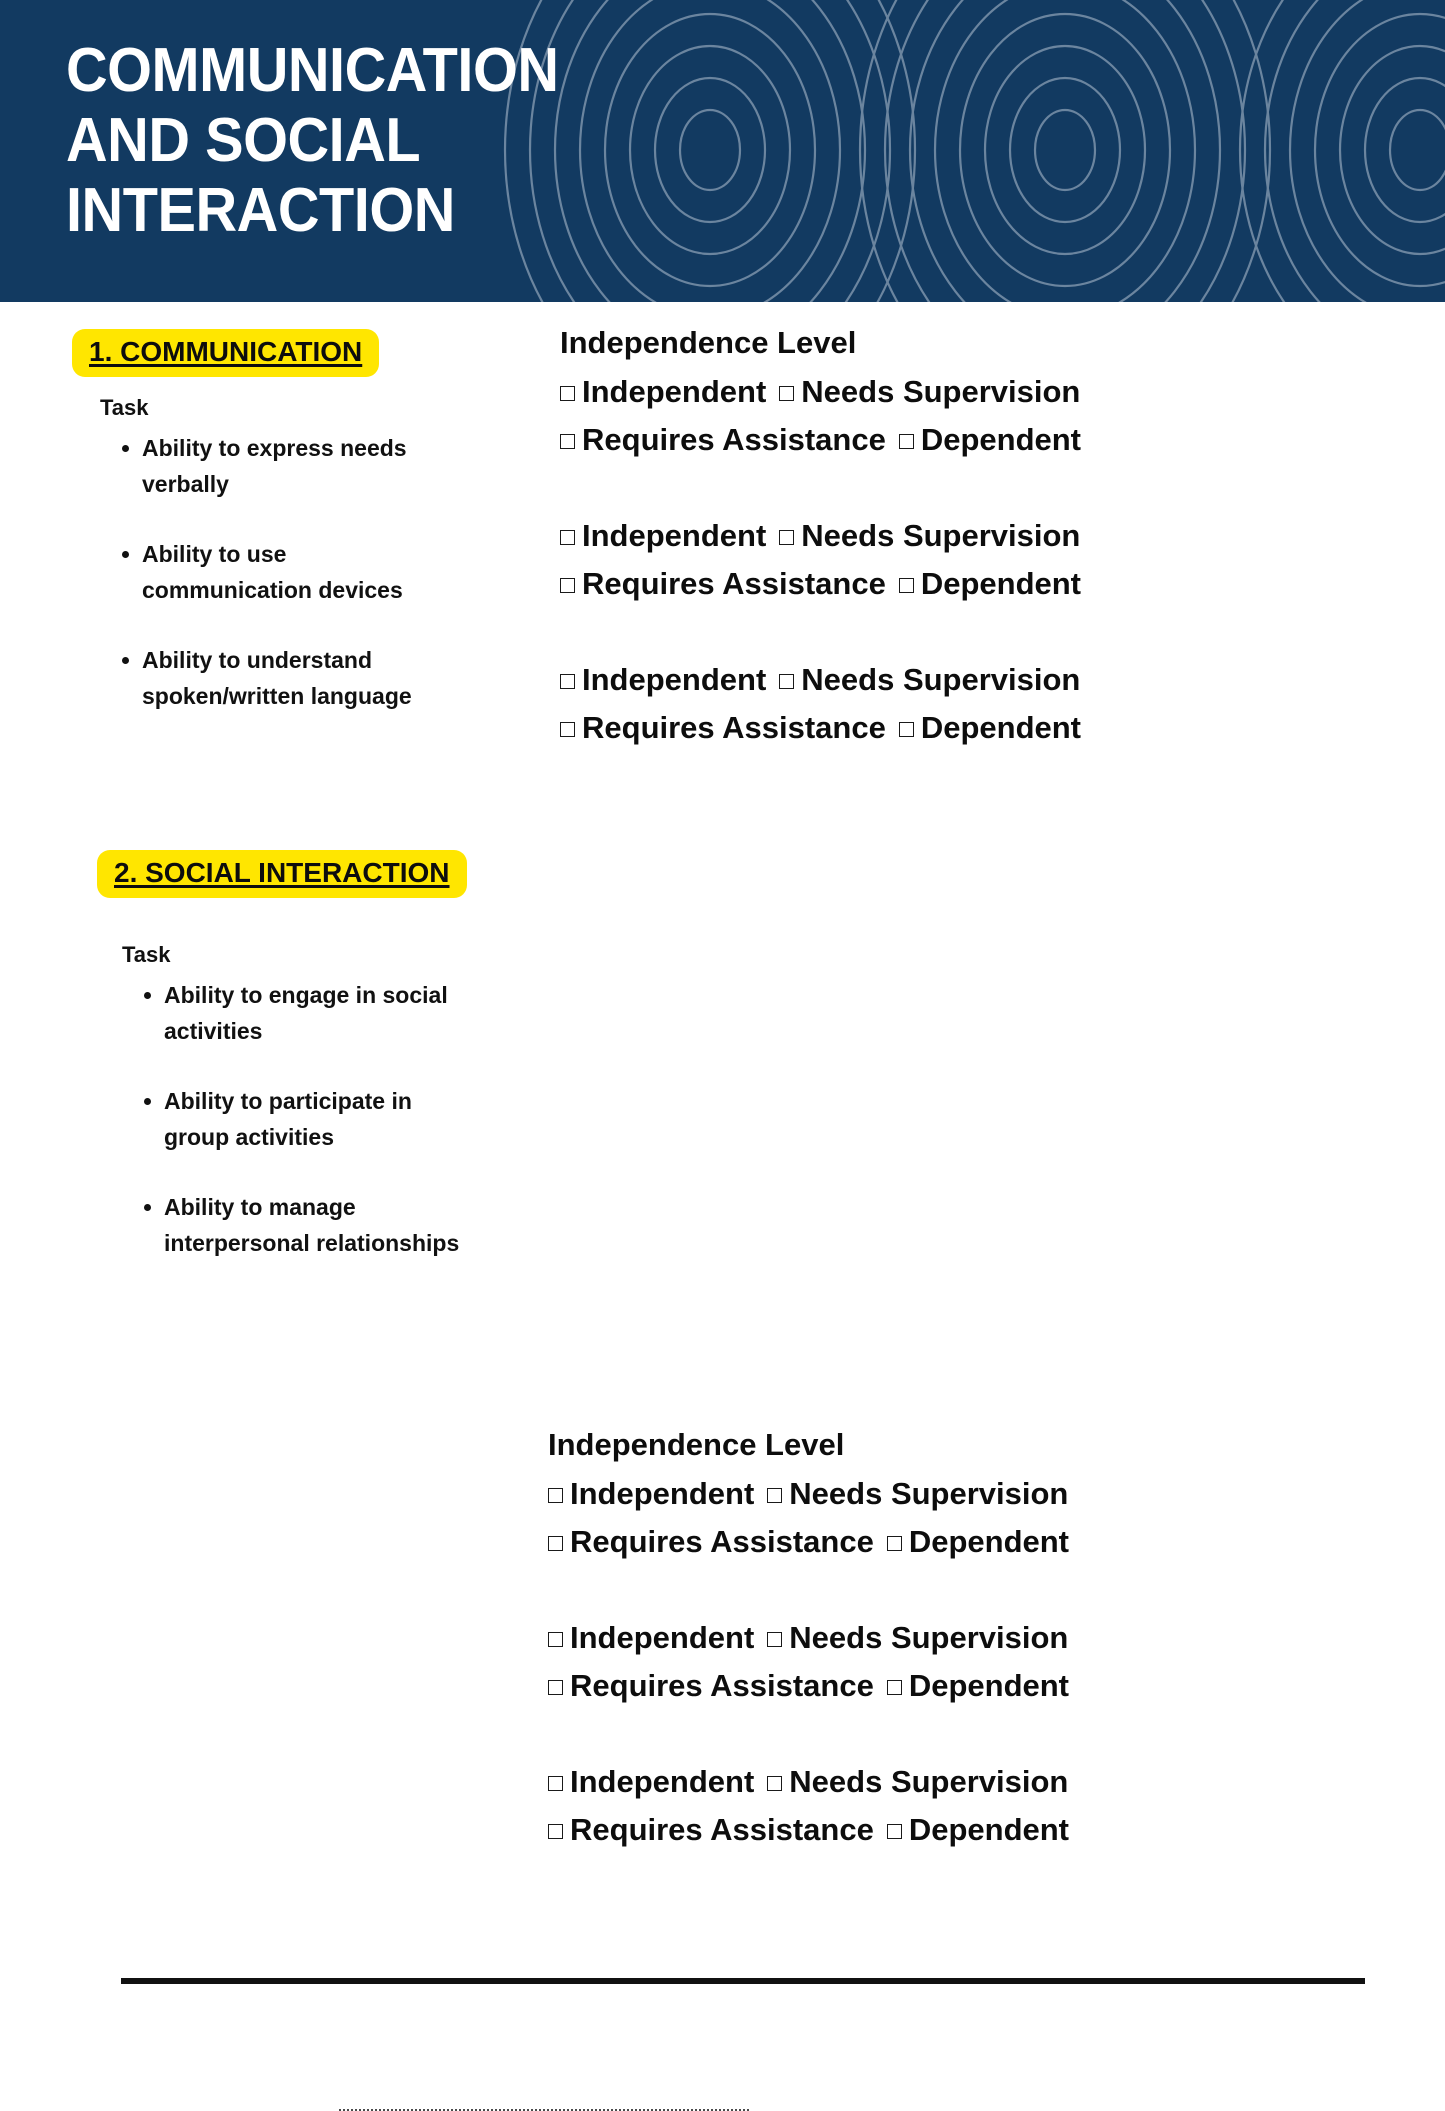 This screenshot has height=2111, width=1445. I want to click on page-title: COMMUNICATION AND SOCIAL INTERACTION, so click(312, 140).